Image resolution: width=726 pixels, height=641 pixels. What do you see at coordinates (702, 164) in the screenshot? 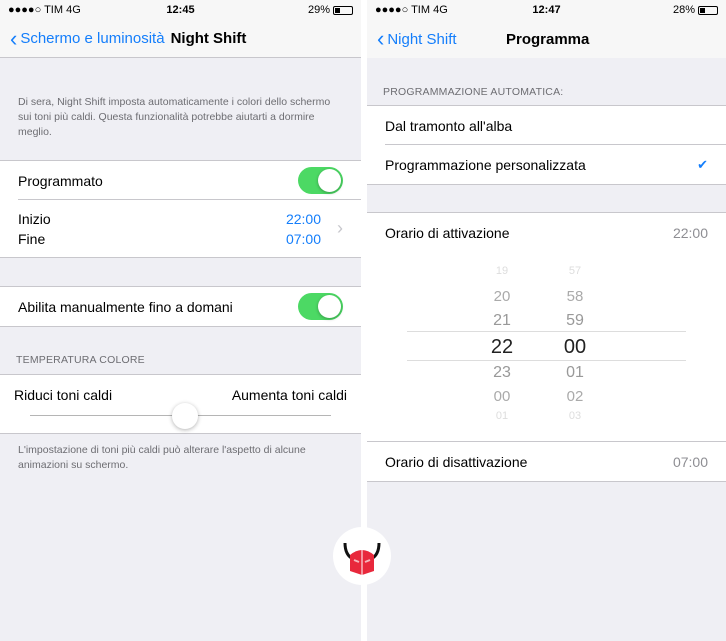
I see `checkmark-icon: ✔` at bounding box center [702, 164].